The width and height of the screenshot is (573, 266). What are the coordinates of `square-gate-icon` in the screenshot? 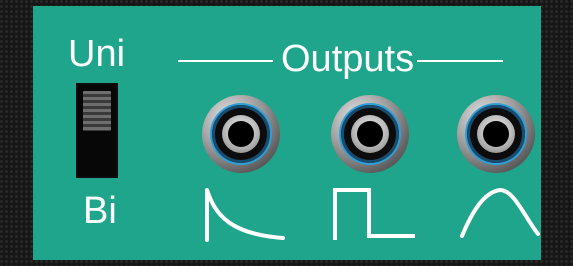 It's located at (374, 214).